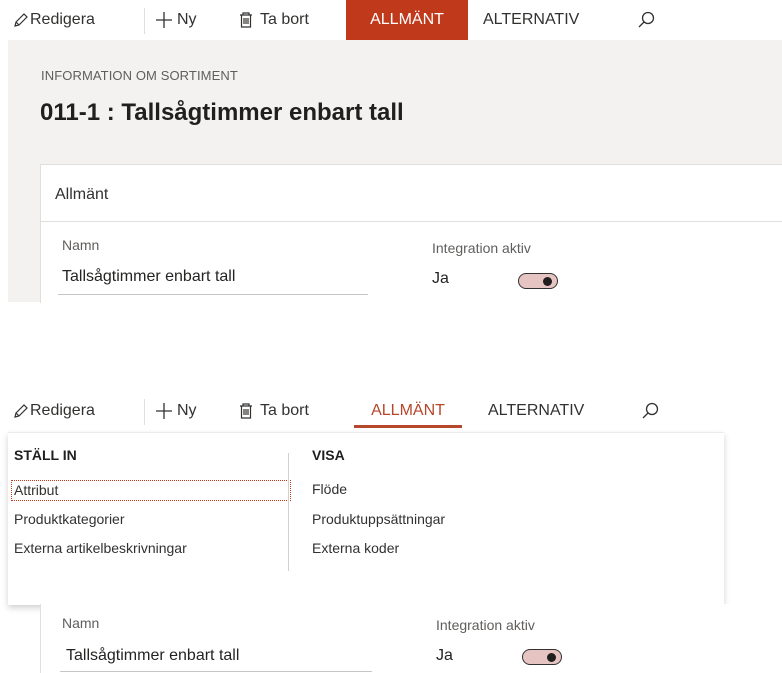 The height and width of the screenshot is (673, 782). I want to click on setup-group-title: STÄLL IN, so click(45, 455).